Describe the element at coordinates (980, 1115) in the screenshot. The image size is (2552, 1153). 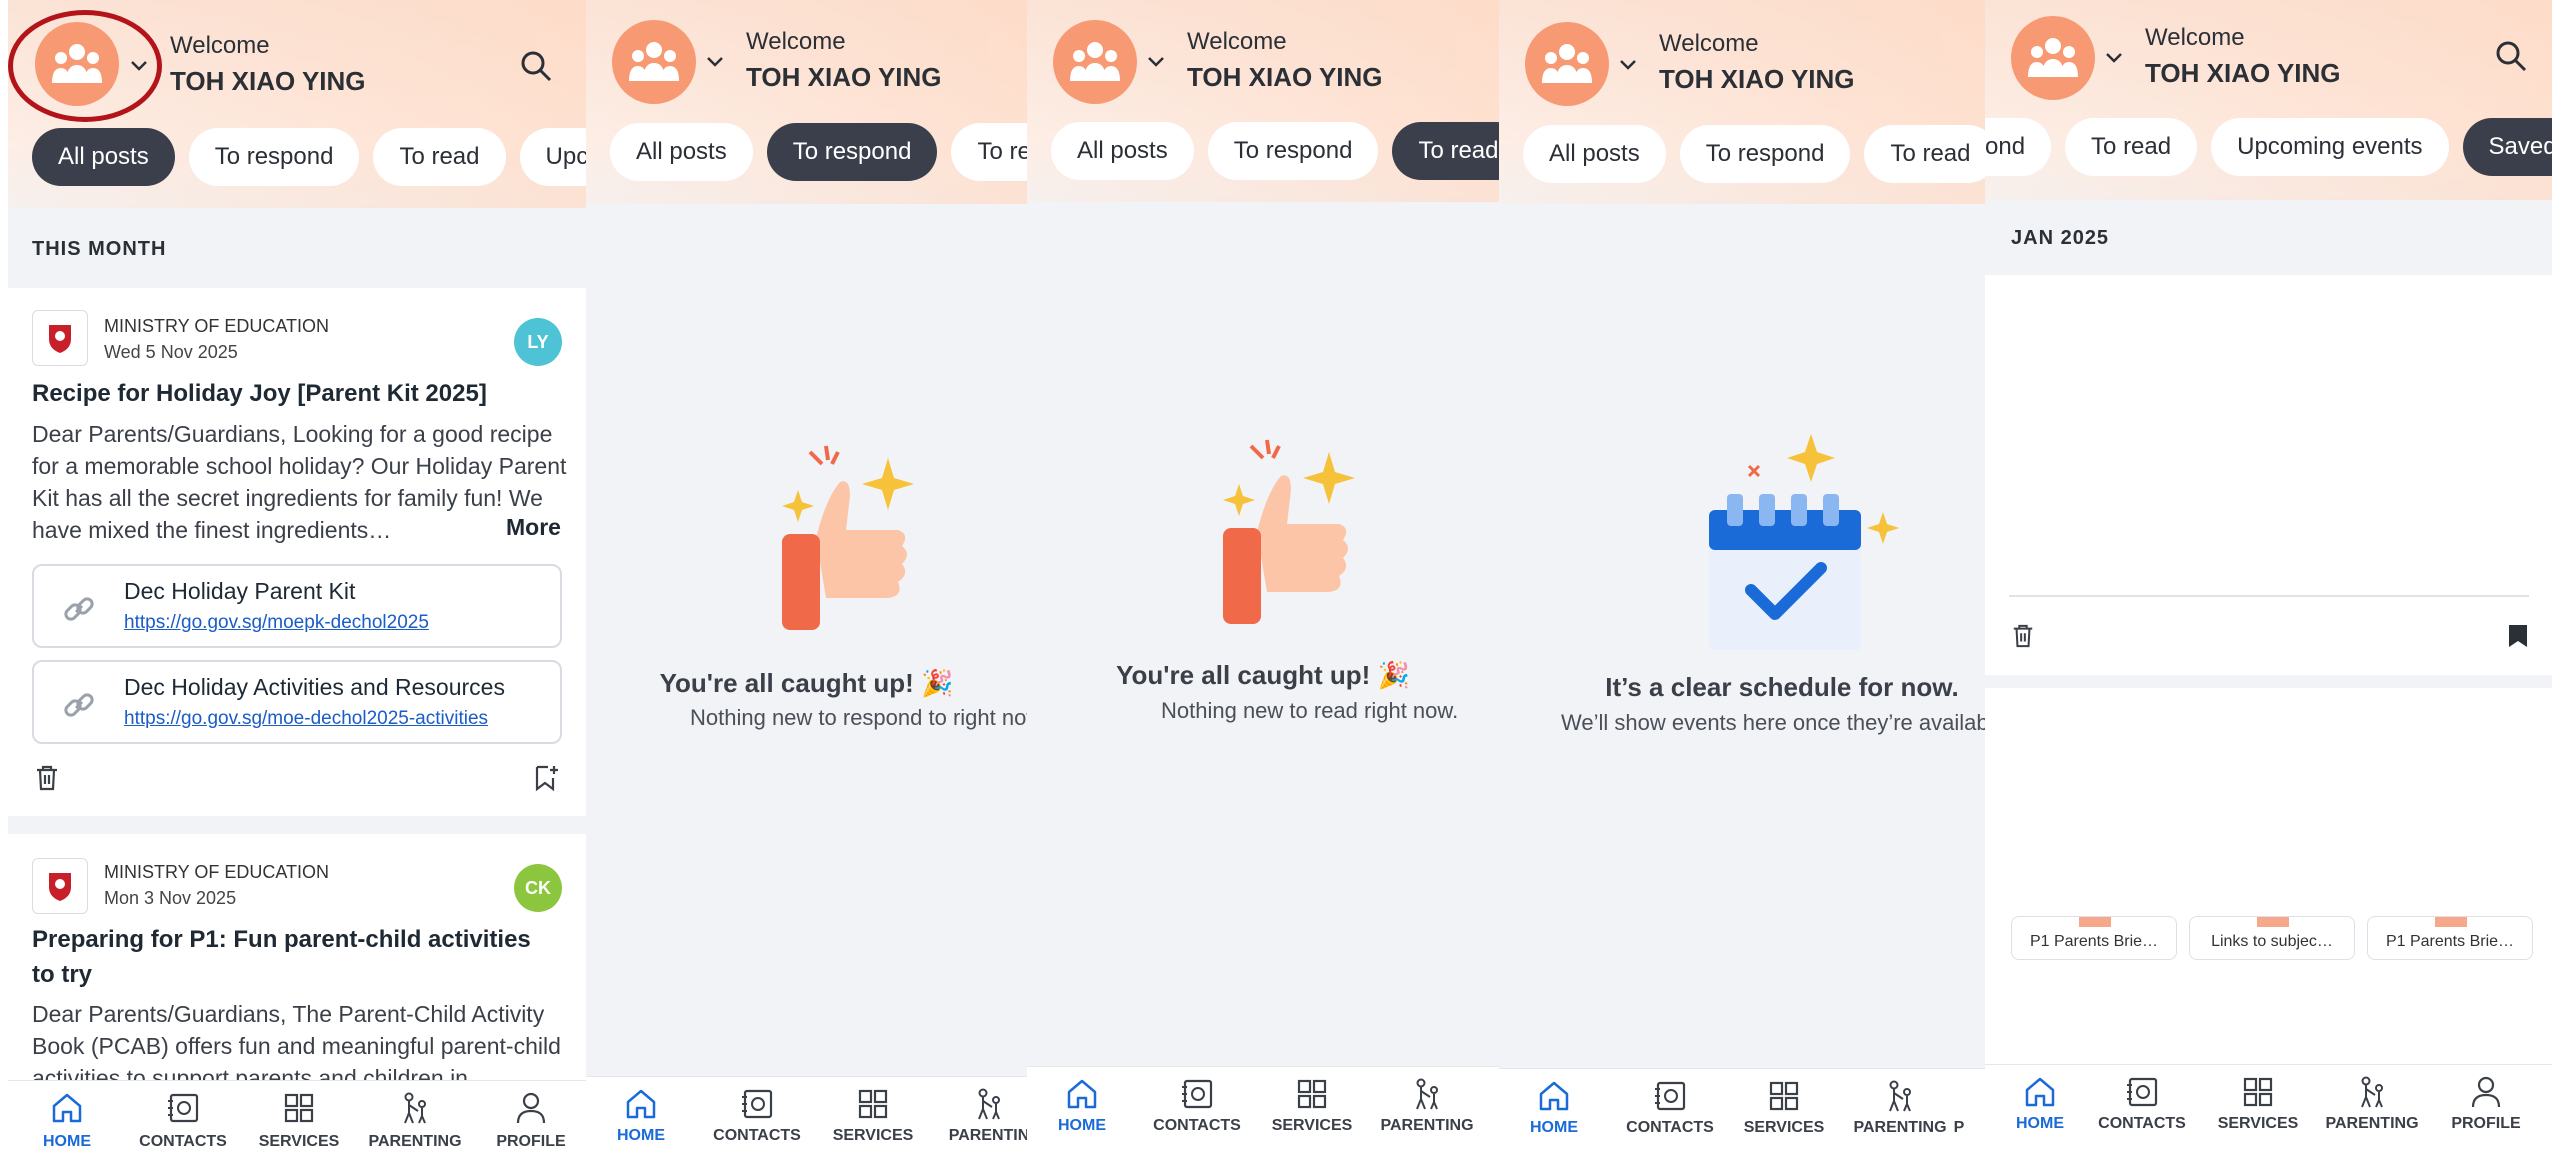
I see `nav-parenting: PARENTIN` at that location.